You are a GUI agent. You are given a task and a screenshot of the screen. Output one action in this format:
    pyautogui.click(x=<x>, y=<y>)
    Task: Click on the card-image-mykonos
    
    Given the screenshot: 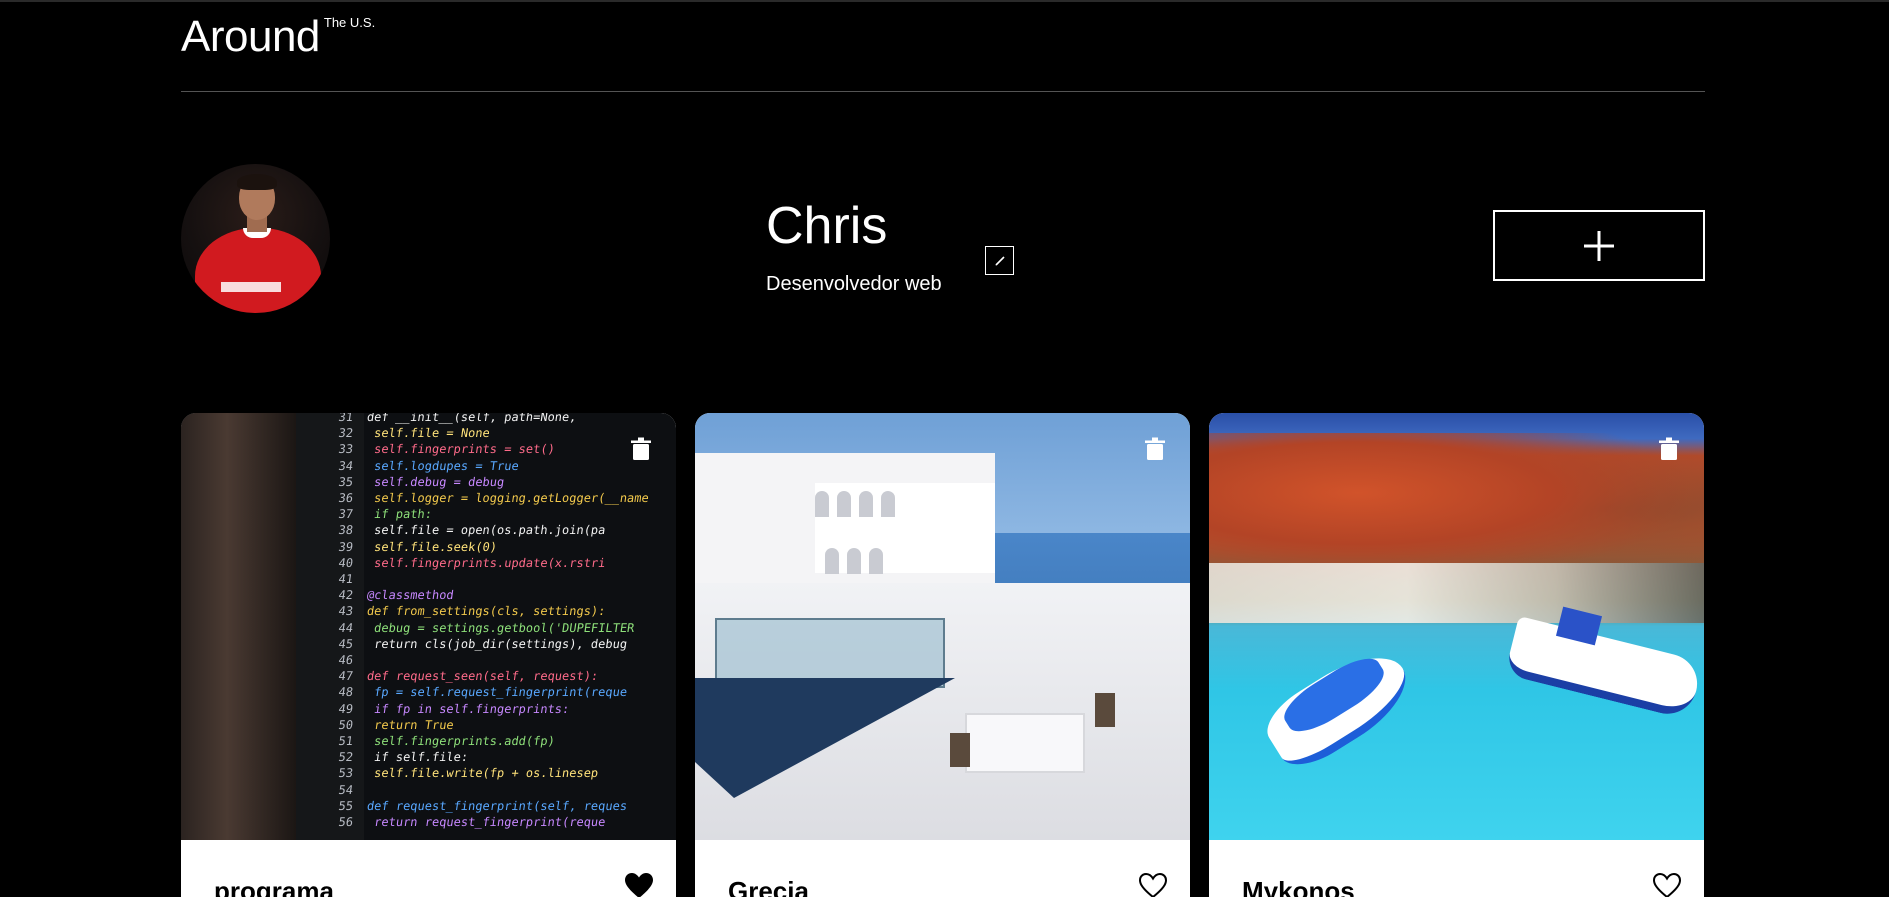 What is the action you would take?
    pyautogui.click(x=1456, y=626)
    